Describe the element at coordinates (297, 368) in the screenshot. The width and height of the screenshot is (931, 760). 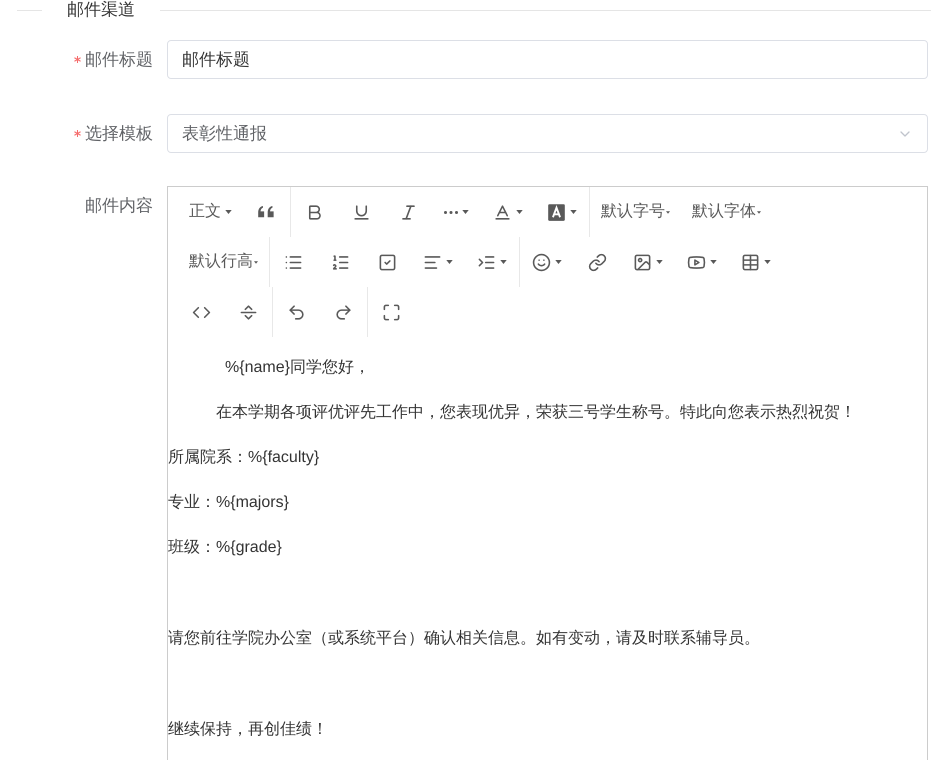
I see `paragraph: %{name}同学您好，` at that location.